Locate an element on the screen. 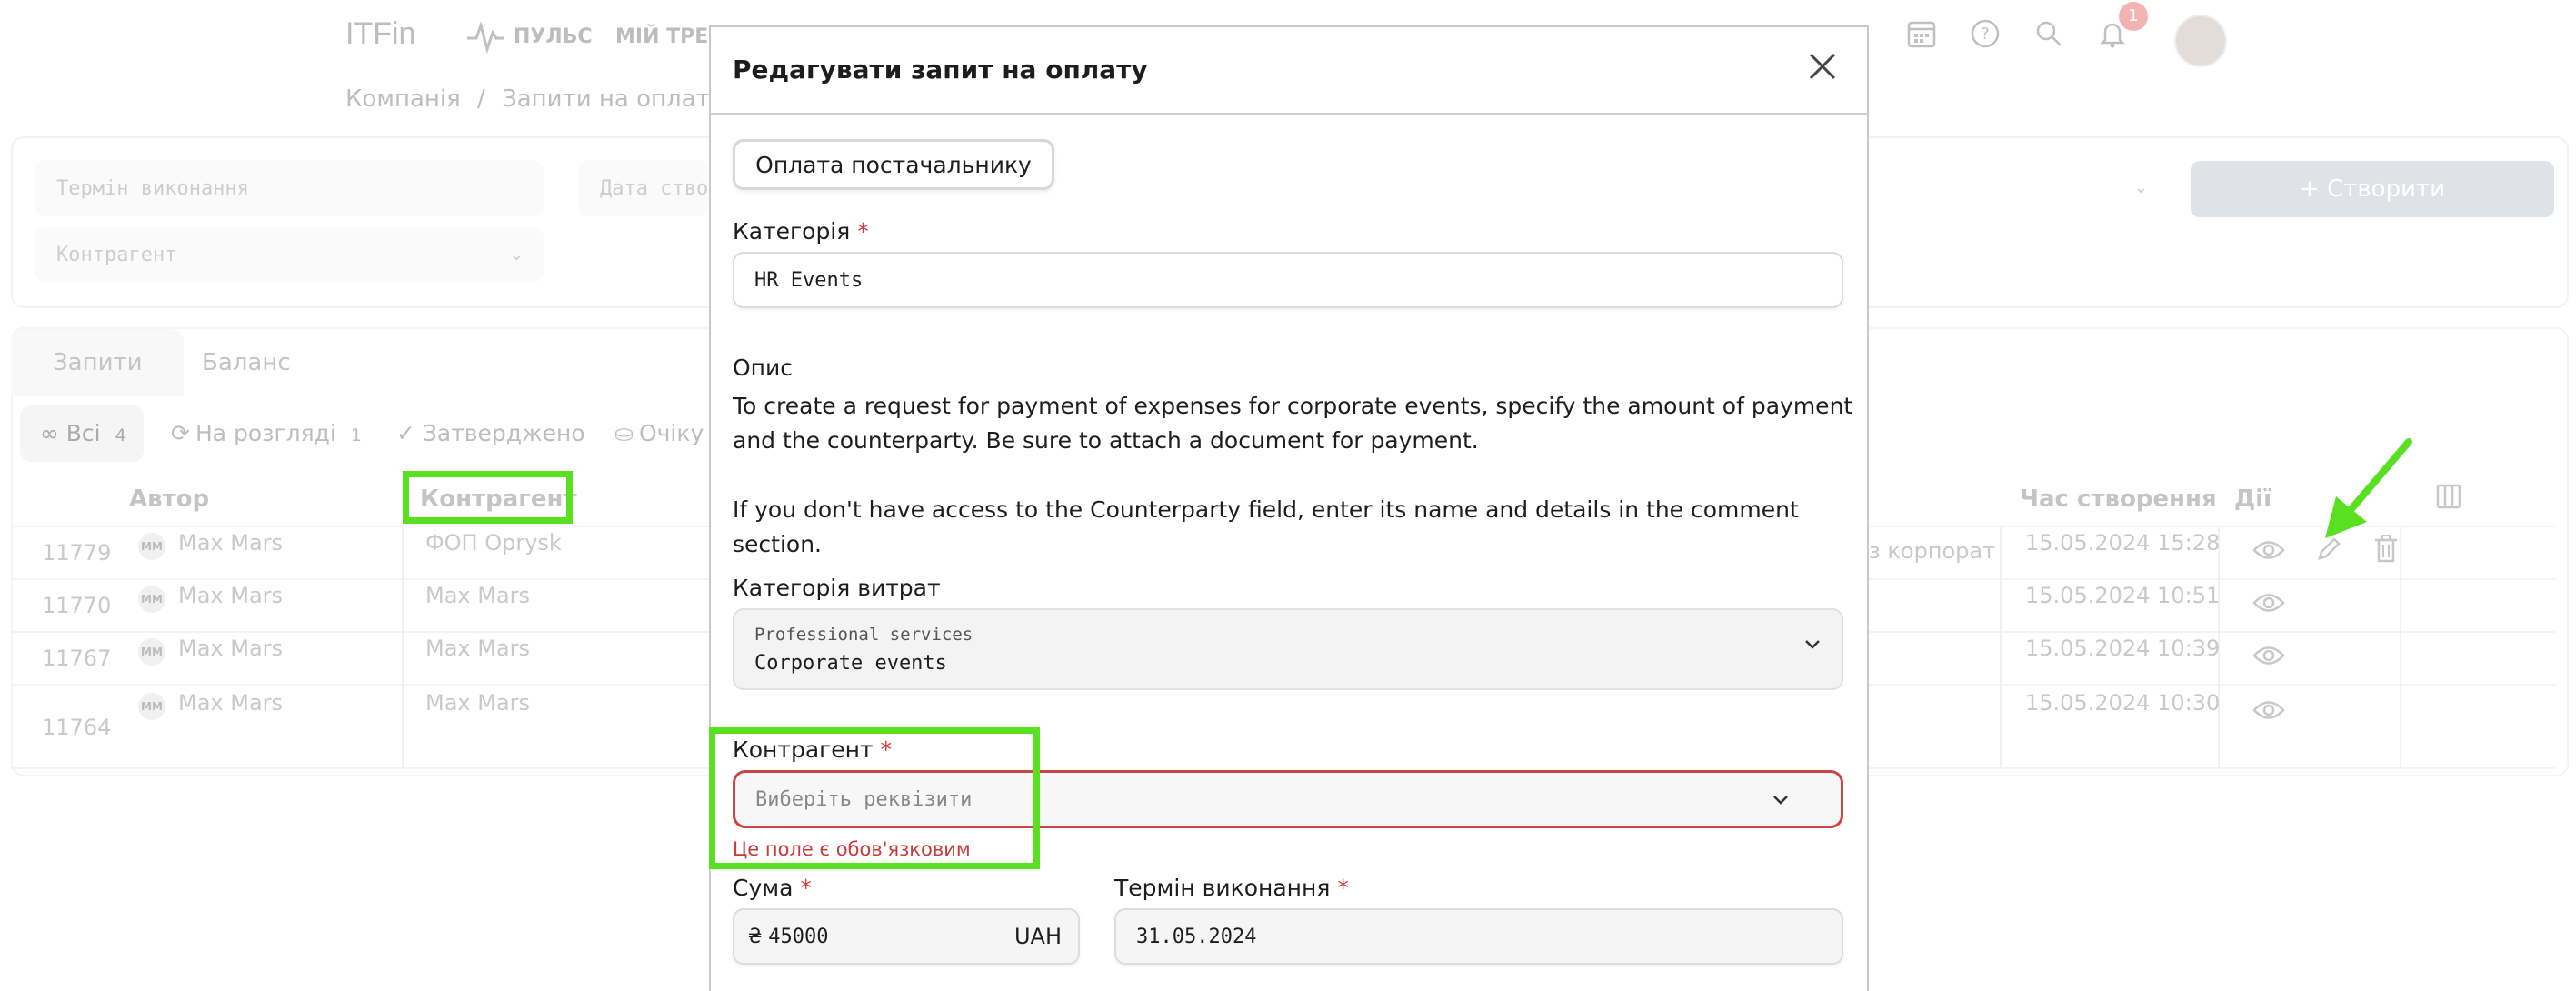  deadline-label: Термін виконання * is located at coordinates (1231, 888).